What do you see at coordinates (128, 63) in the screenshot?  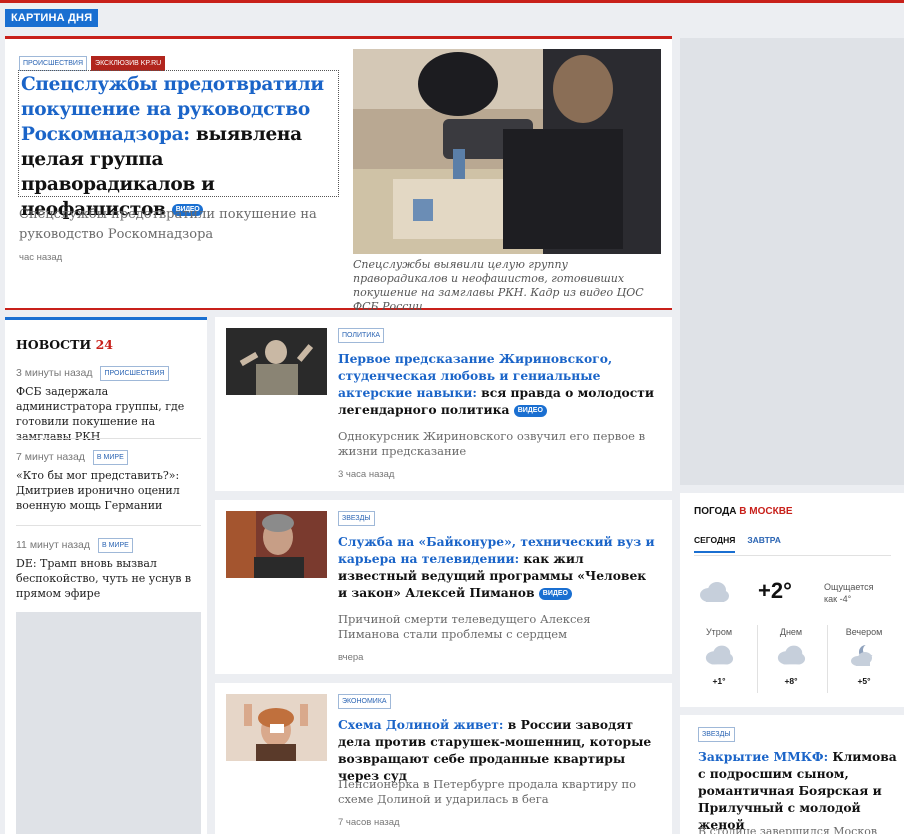 I see `tag-exclusive: ЭКСКЛЮЗИВ KP.RU` at bounding box center [128, 63].